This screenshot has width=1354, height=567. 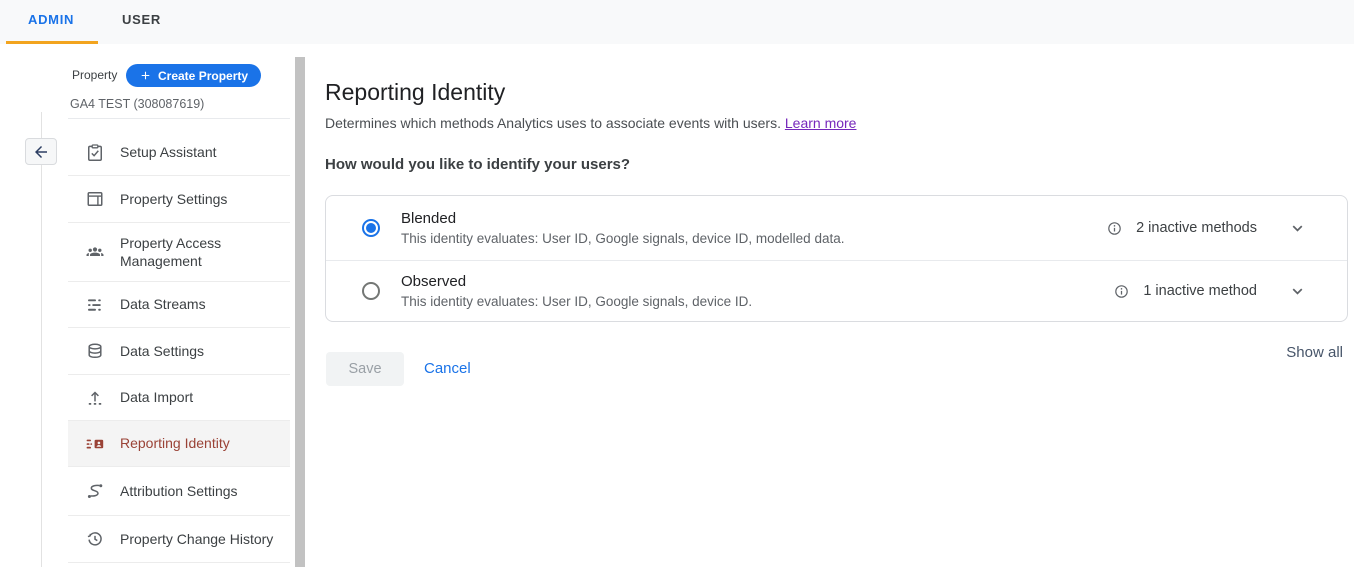 I want to click on sidebar-item-label: Property Change History, so click(x=197, y=538).